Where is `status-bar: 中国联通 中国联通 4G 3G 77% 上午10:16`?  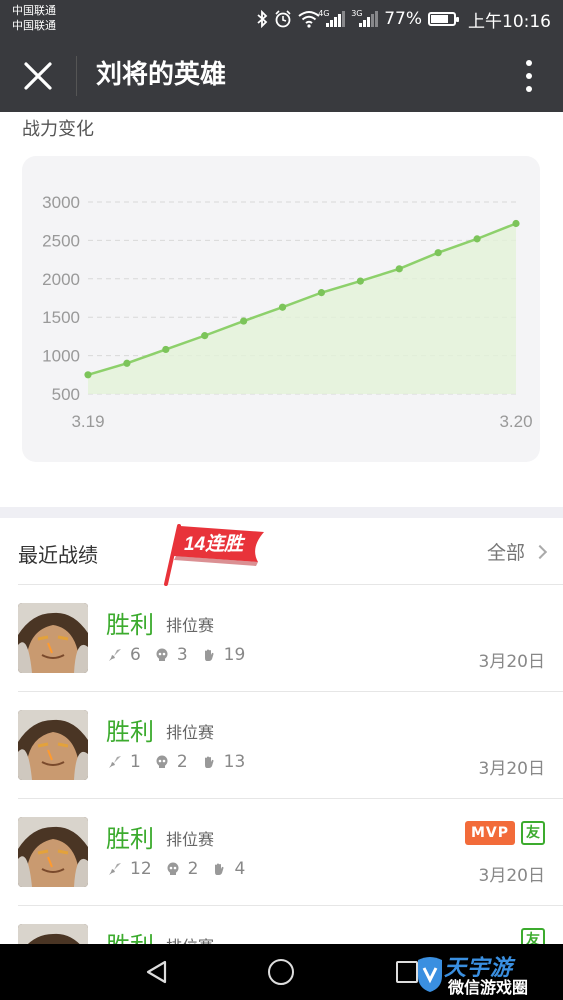
status-bar: 中国联通 中国联通 4G 3G 77% 上午10:16 is located at coordinates (281, 19).